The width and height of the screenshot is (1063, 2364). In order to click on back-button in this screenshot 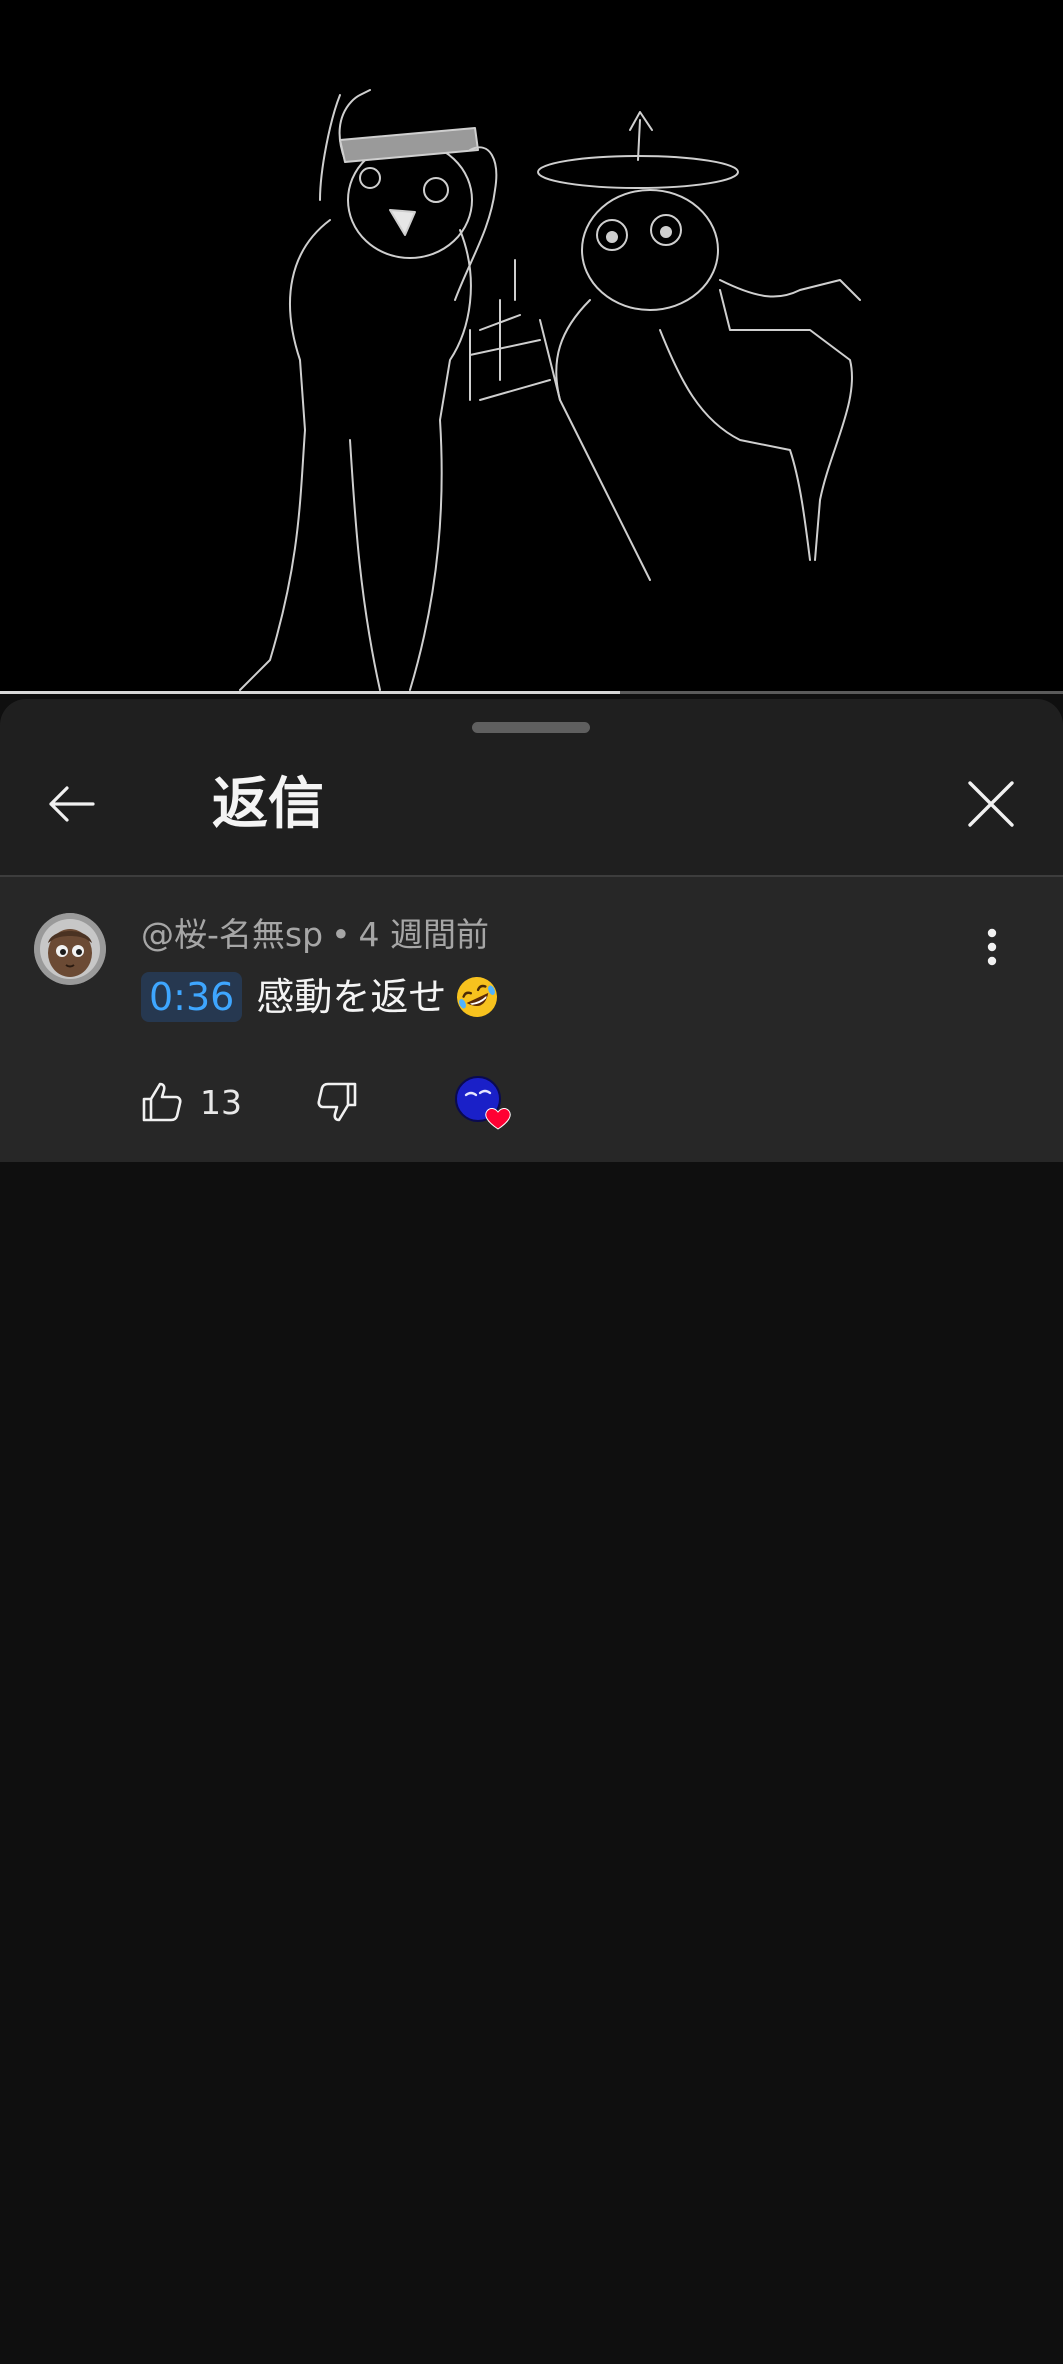, I will do `click(71, 804)`.